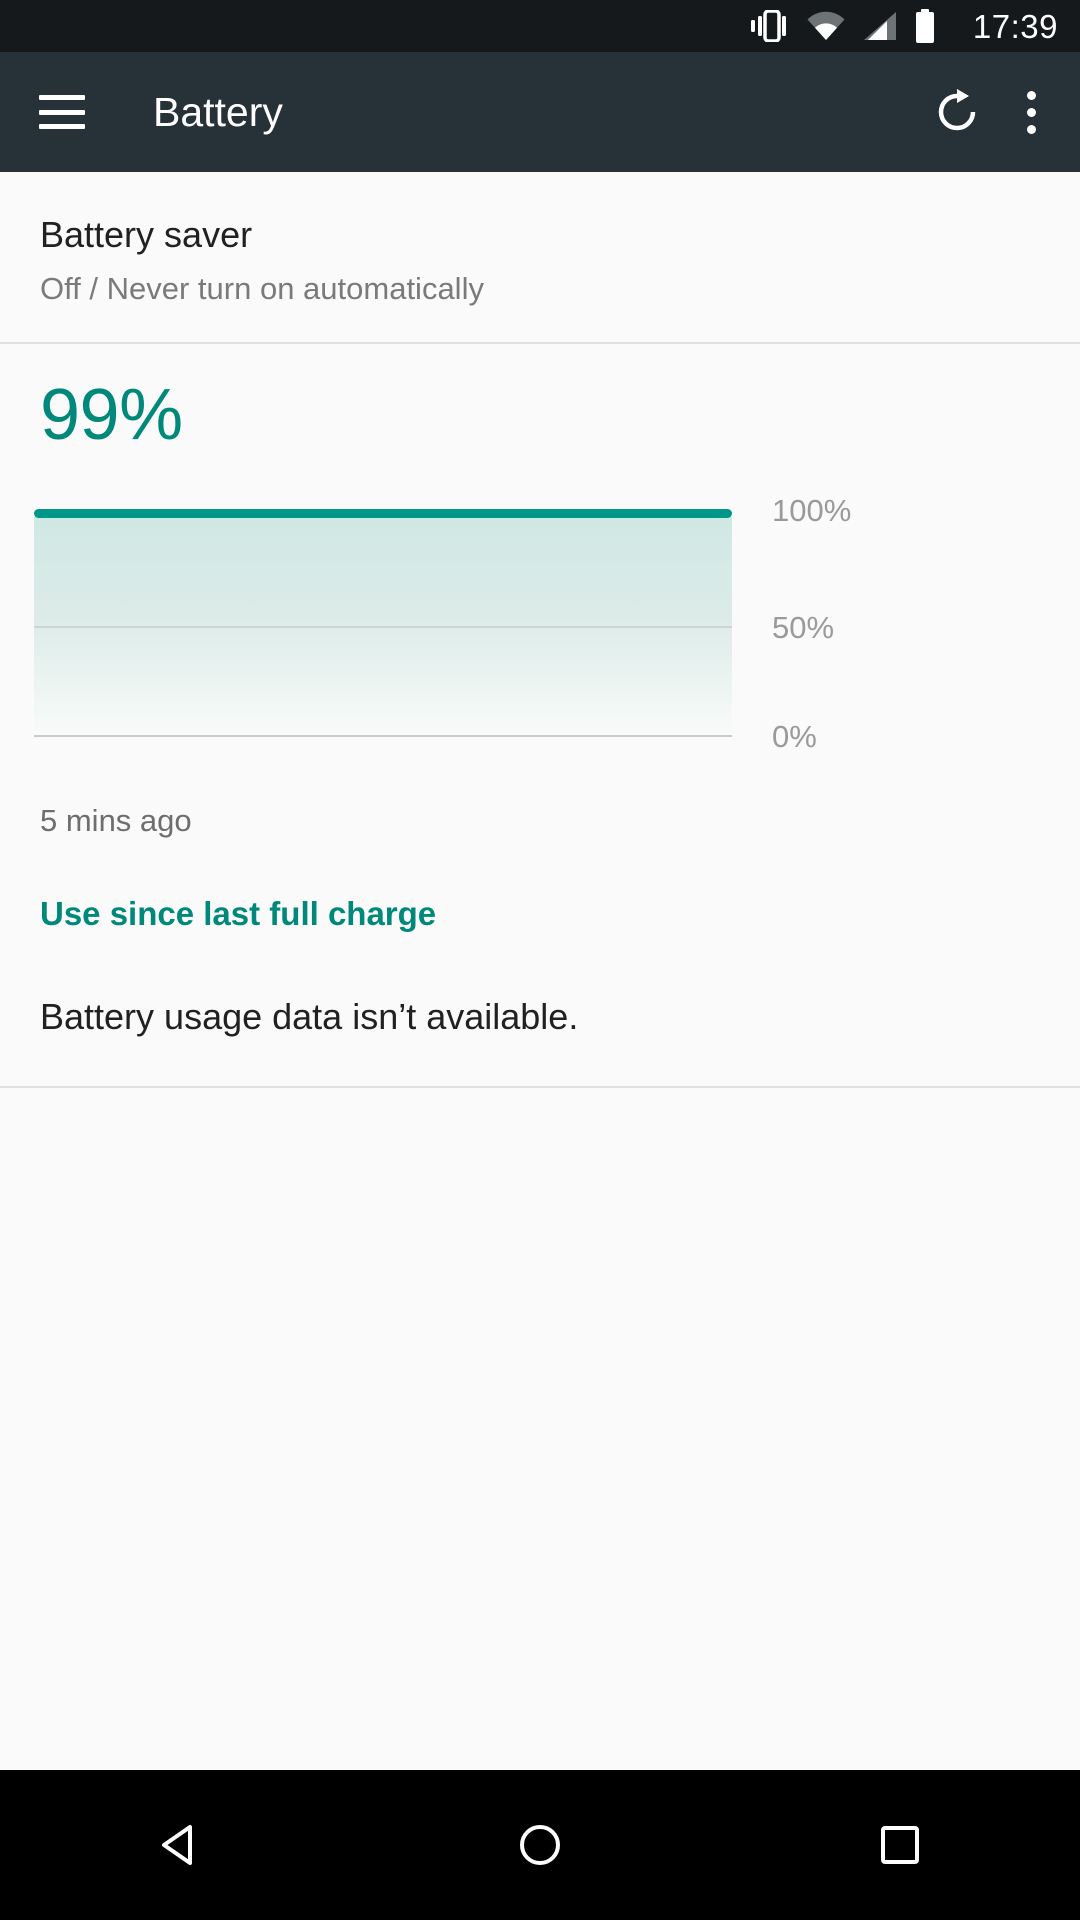 The width and height of the screenshot is (1080, 1920). Describe the element at coordinates (309, 1017) in the screenshot. I see `battery-usage-message: Battery usage data isn’t available.` at that location.